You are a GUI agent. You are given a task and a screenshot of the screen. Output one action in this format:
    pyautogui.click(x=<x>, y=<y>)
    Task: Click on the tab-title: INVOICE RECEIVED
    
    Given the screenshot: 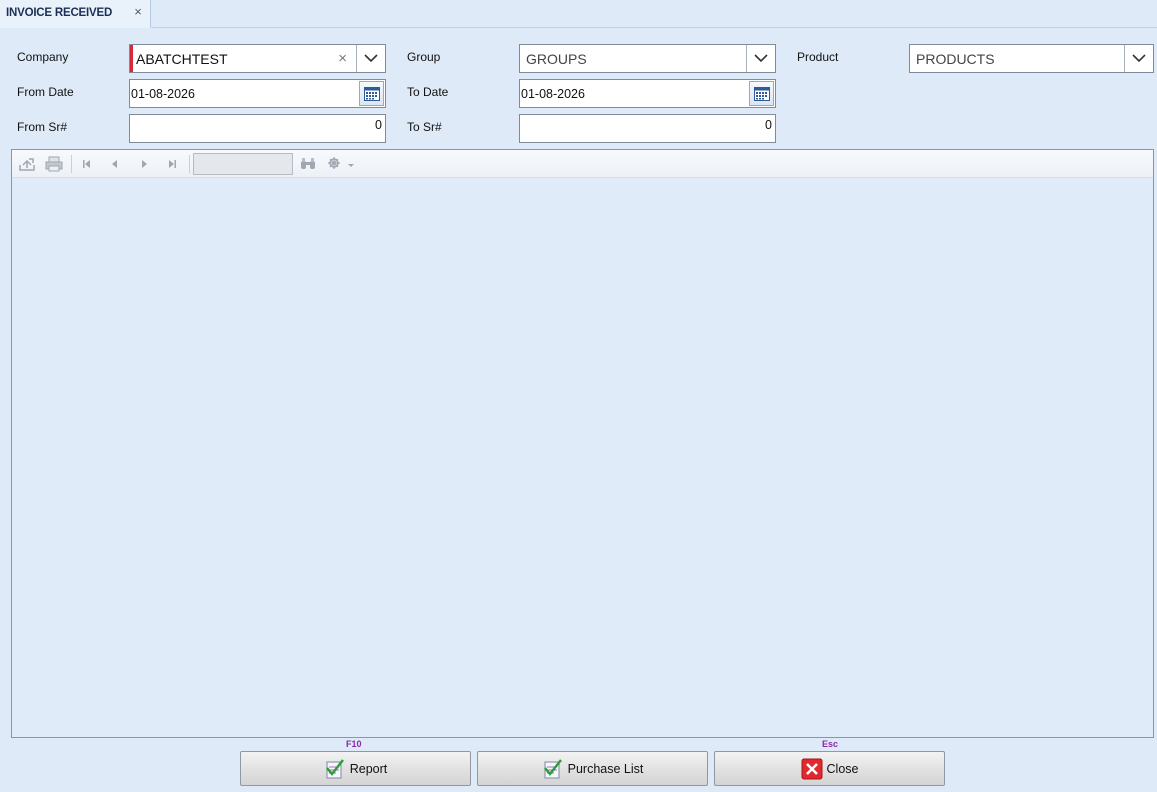 What is the action you would take?
    pyautogui.click(x=59, y=13)
    